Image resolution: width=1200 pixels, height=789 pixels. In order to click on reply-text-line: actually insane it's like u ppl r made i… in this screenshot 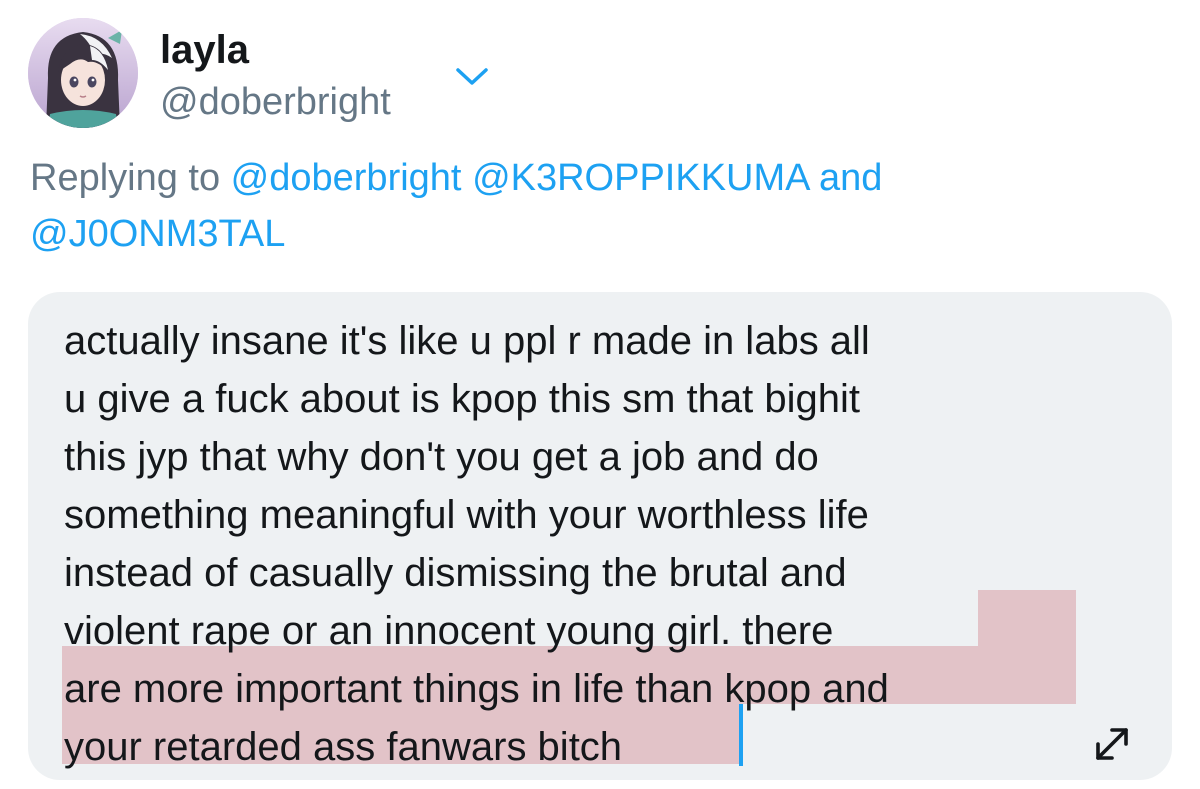, I will do `click(467, 341)`.